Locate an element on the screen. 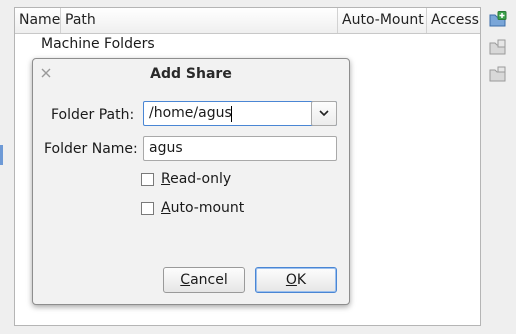  folder-path-dropdown-button is located at coordinates (324, 113).